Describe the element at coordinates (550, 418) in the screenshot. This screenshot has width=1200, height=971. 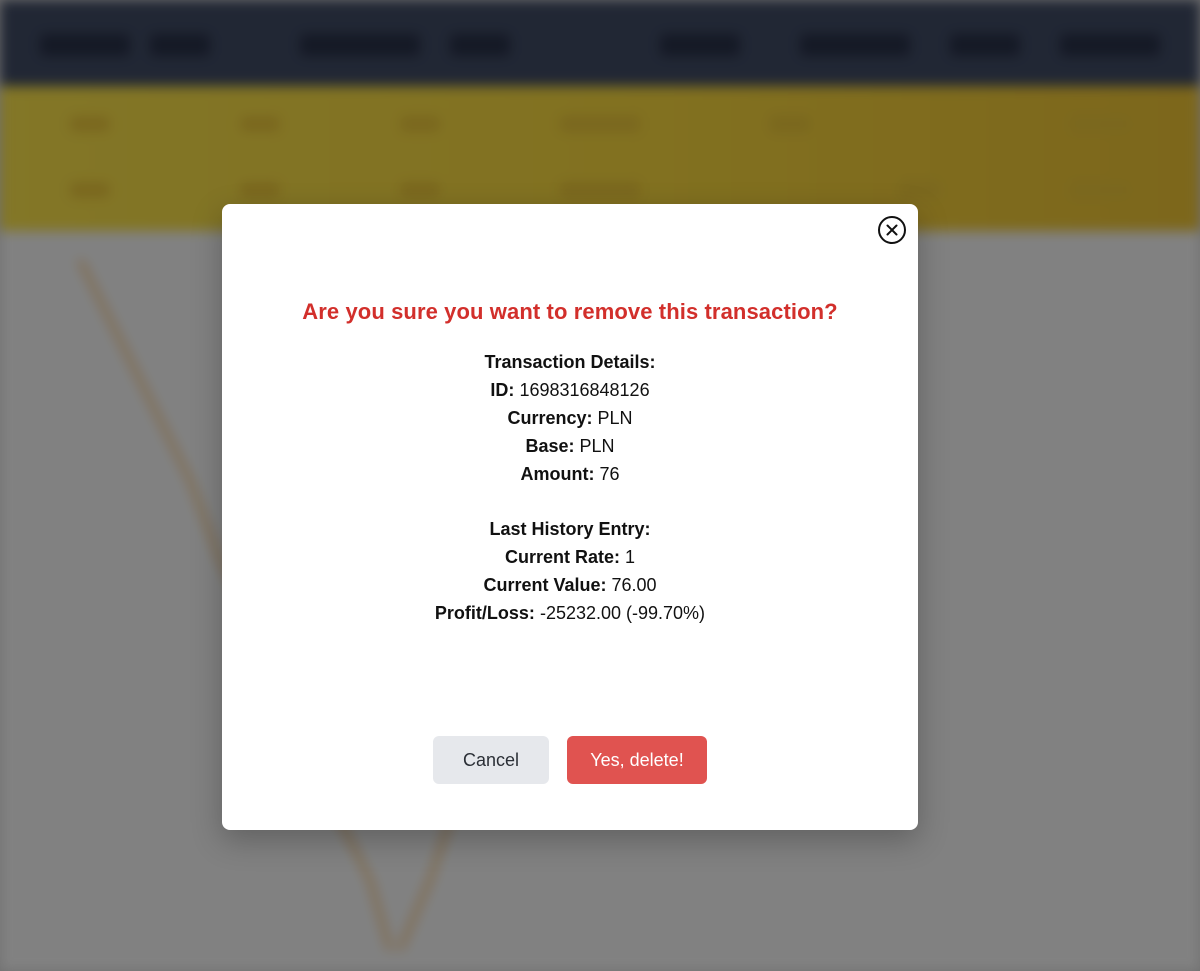
I see `currency-label: Currency:` at that location.